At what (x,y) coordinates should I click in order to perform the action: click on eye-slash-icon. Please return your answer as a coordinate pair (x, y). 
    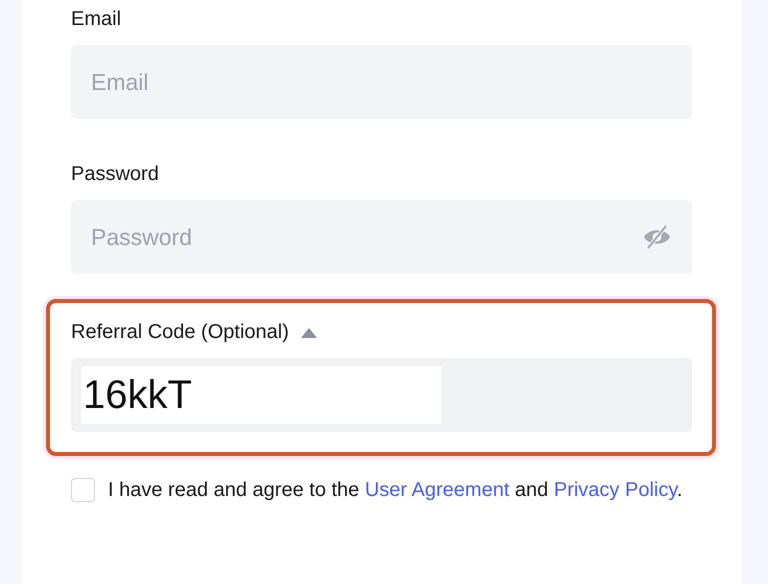
    Looking at the image, I should click on (657, 237).